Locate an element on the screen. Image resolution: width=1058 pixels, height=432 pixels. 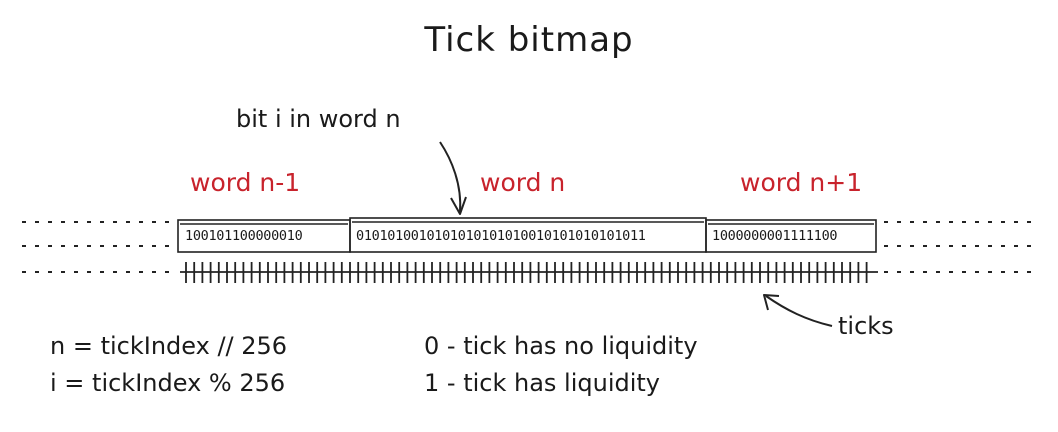
diagram-title: Tick bitmap is located at coordinates (529, 40).